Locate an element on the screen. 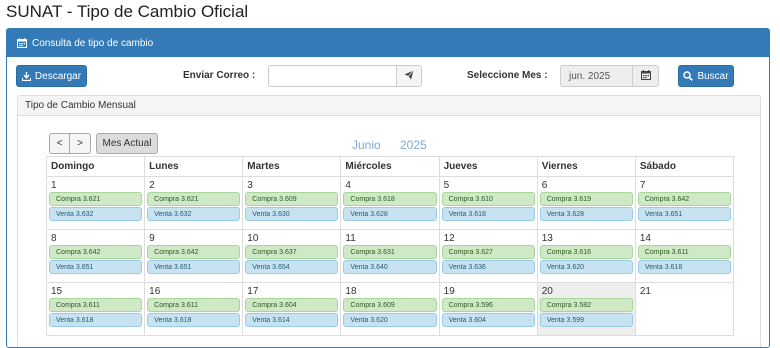 The height and width of the screenshot is (348, 780). day-number: 21 is located at coordinates (645, 291).